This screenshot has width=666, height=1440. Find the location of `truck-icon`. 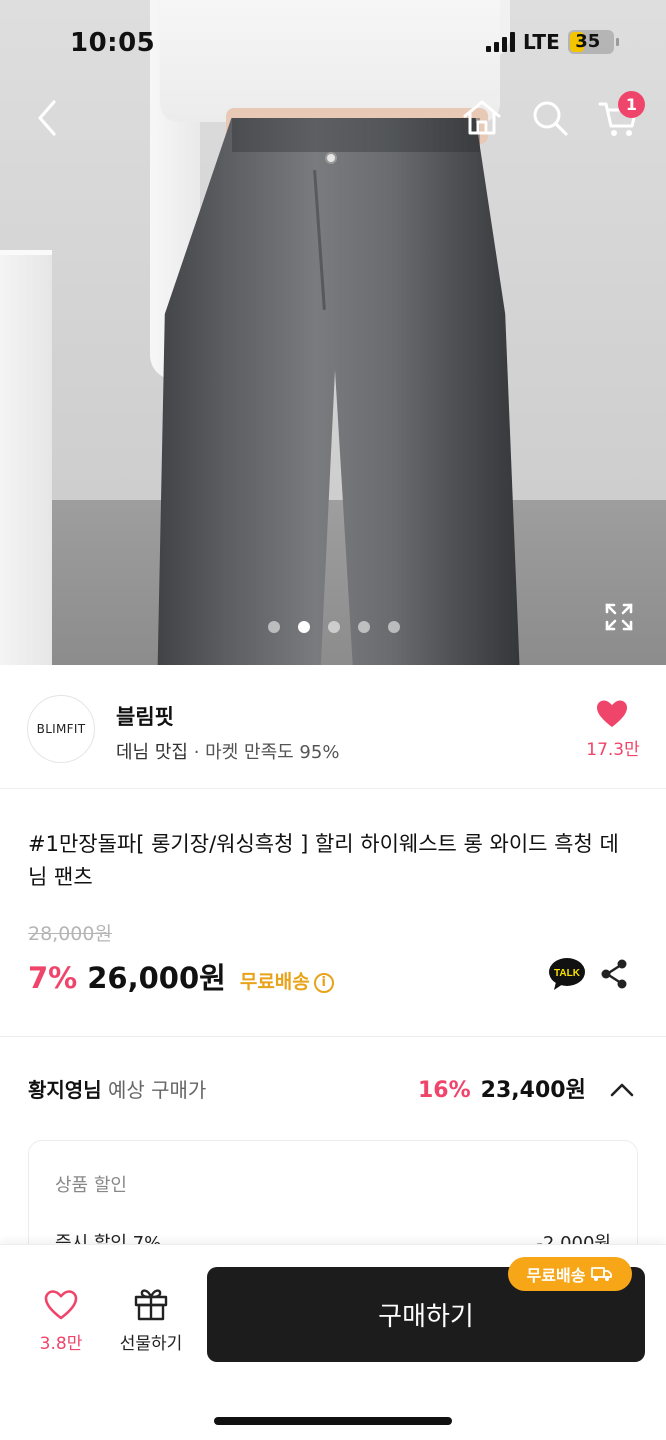

truck-icon is located at coordinates (602, 1274).